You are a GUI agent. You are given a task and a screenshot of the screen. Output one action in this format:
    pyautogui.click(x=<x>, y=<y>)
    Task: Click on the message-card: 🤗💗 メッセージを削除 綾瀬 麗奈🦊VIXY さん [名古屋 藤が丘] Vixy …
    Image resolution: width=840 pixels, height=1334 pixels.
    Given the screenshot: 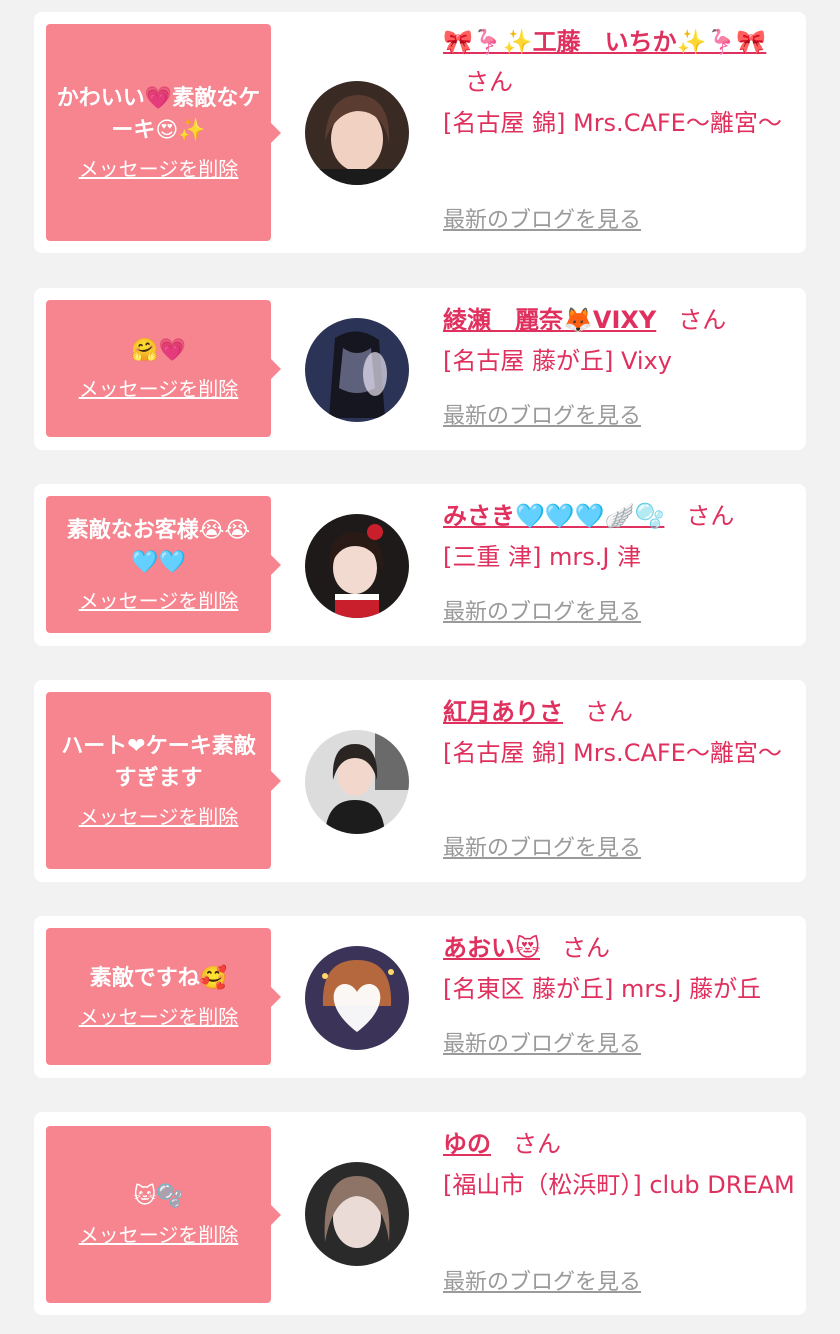 What is the action you would take?
    pyautogui.click(x=420, y=369)
    